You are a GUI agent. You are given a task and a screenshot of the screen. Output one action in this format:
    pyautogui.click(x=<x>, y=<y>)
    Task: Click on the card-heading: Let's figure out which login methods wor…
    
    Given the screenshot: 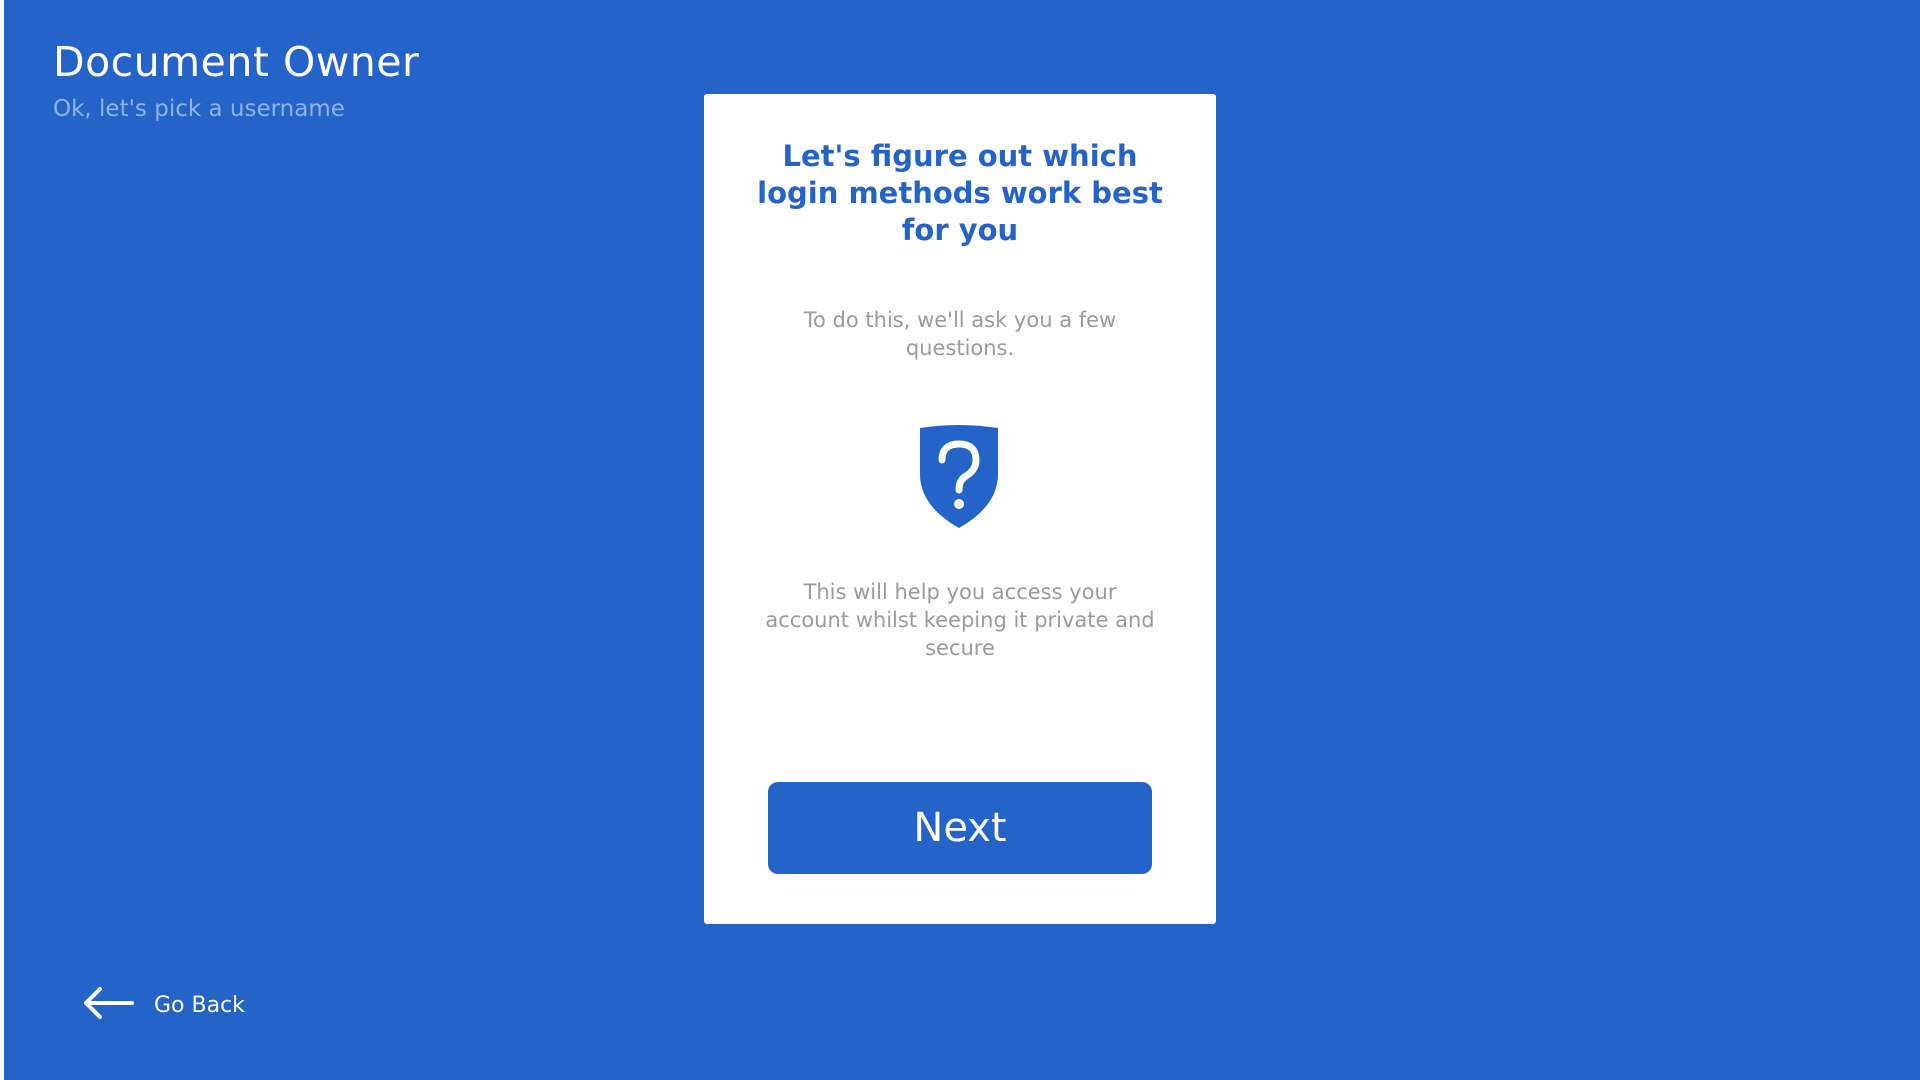 What is the action you would take?
    pyautogui.click(x=960, y=193)
    